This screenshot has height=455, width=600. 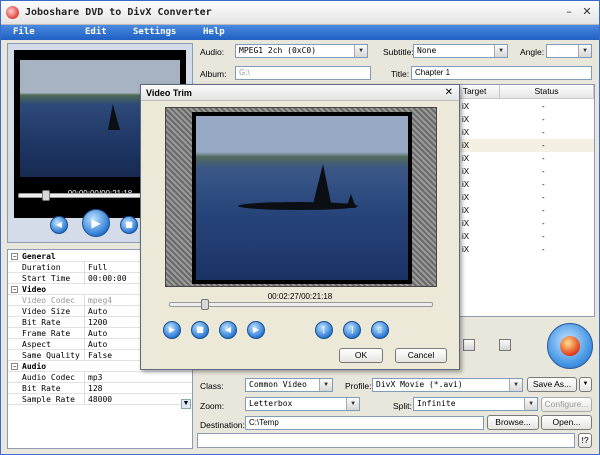 What do you see at coordinates (95, 377) in the screenshot?
I see `property-value: mp3` at bounding box center [95, 377].